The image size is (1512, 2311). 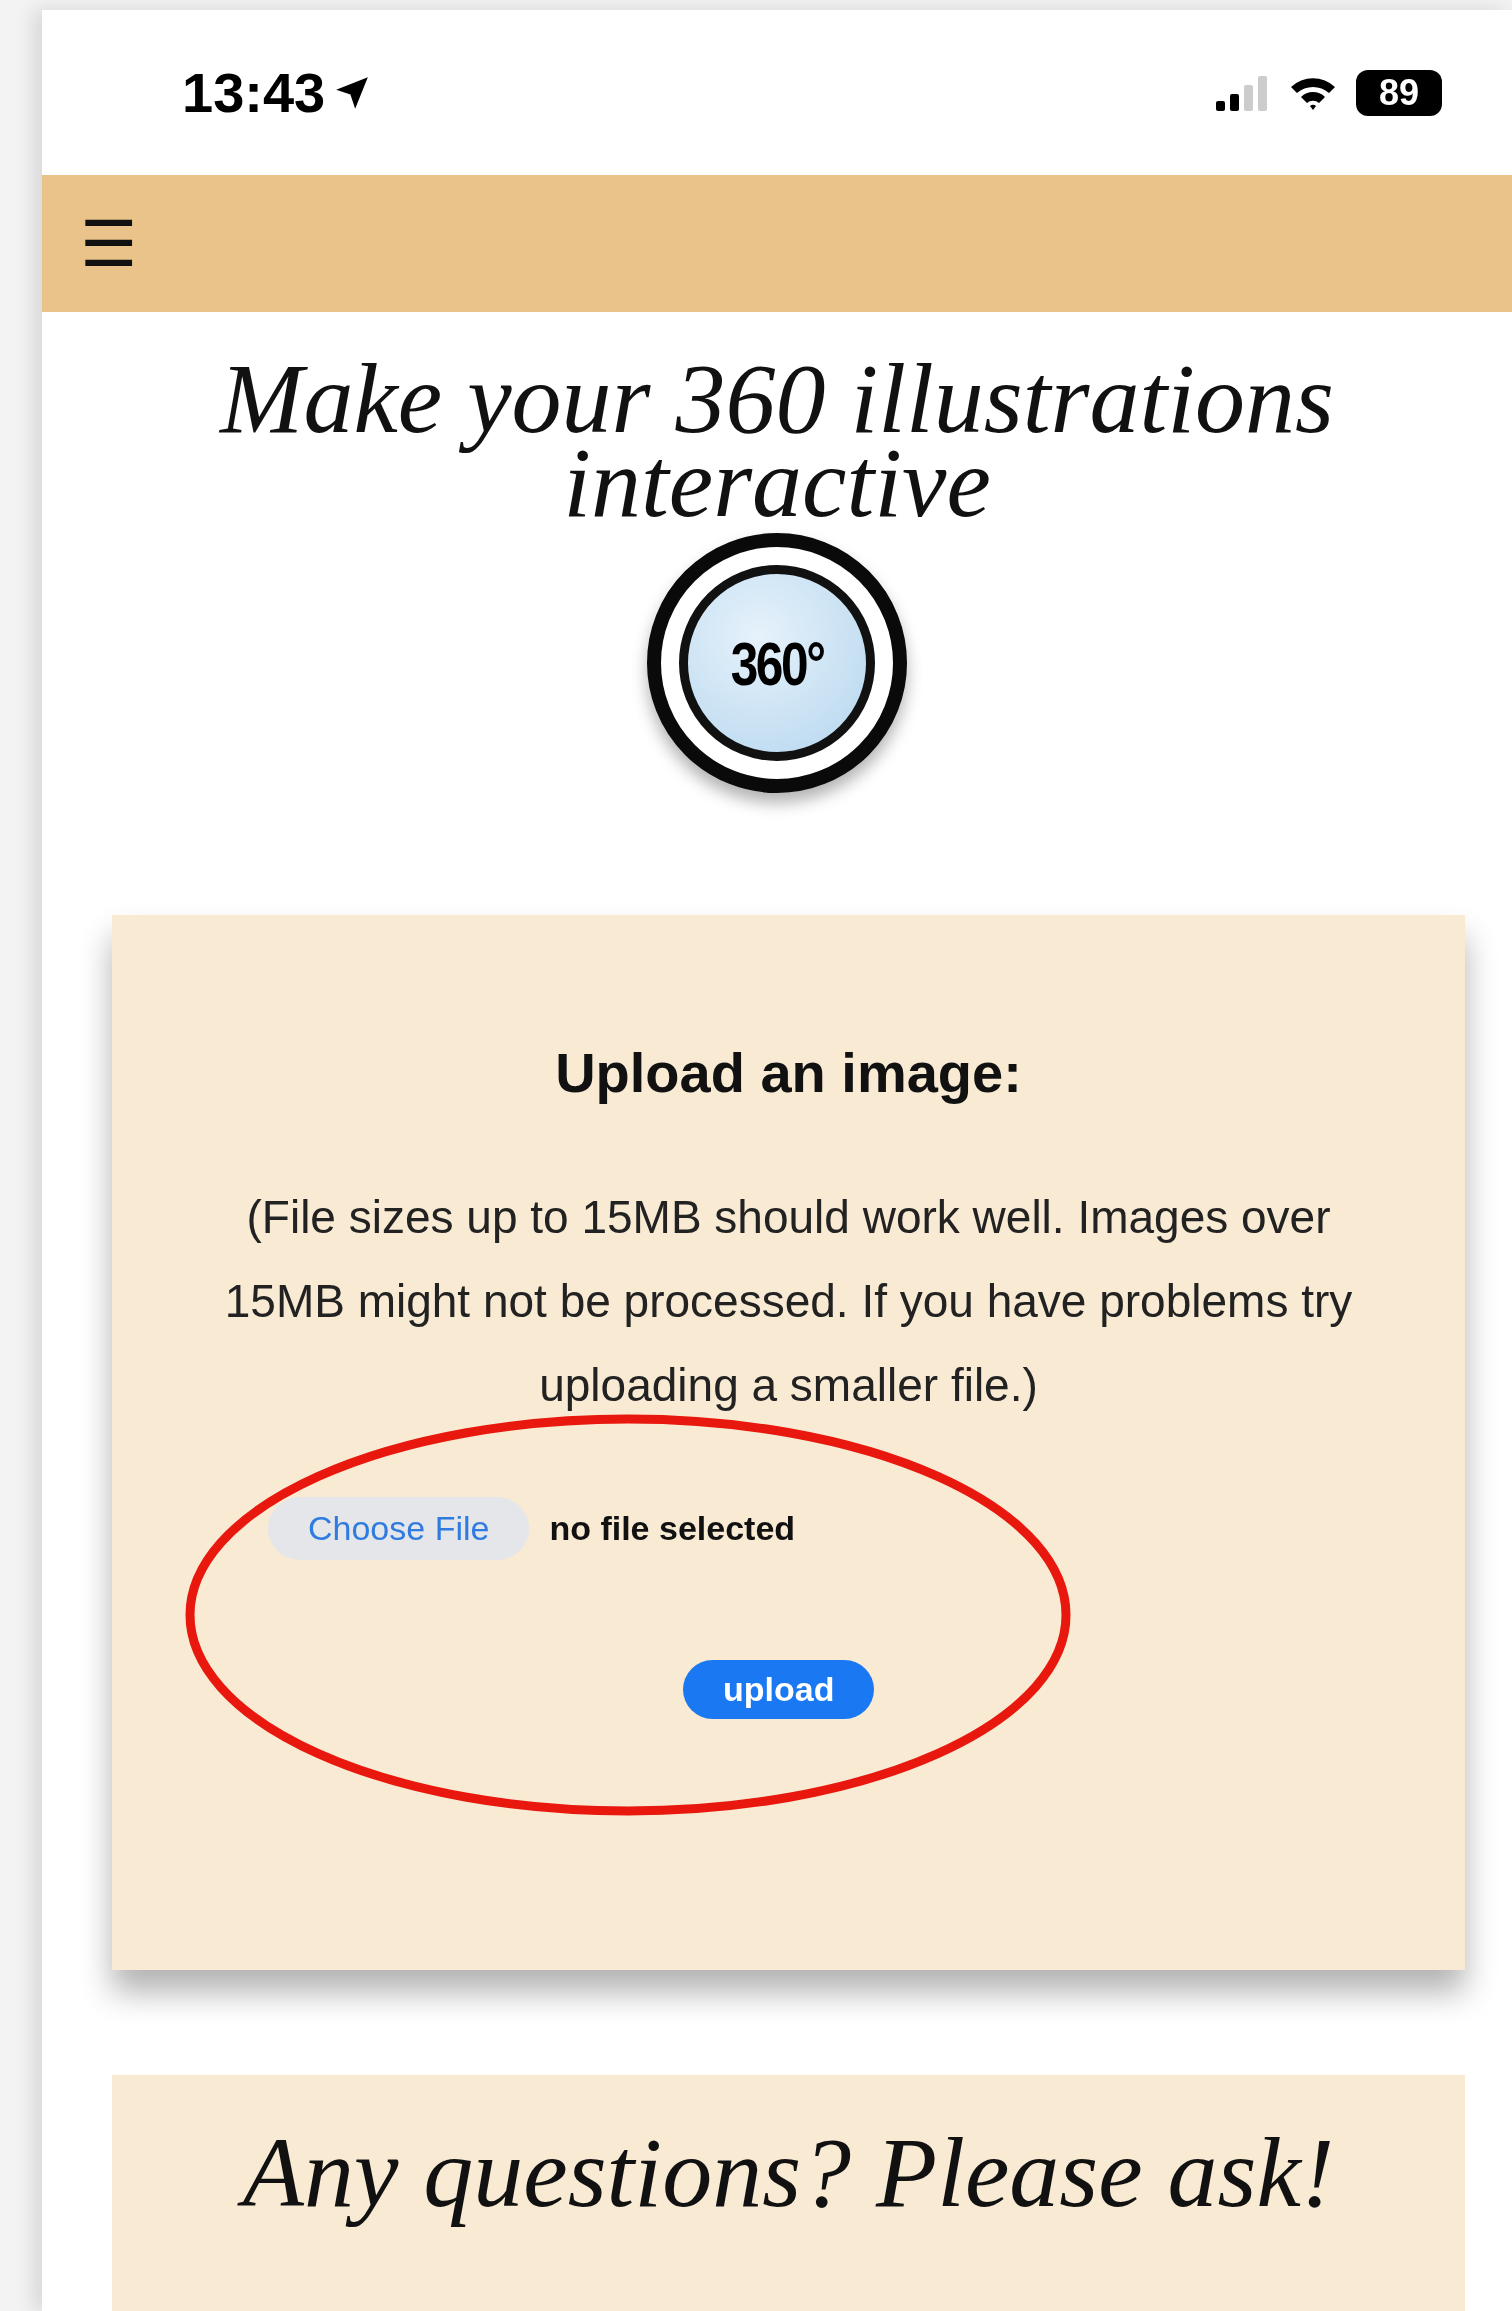 I want to click on choose-file-button: Choose File, so click(x=399, y=1528).